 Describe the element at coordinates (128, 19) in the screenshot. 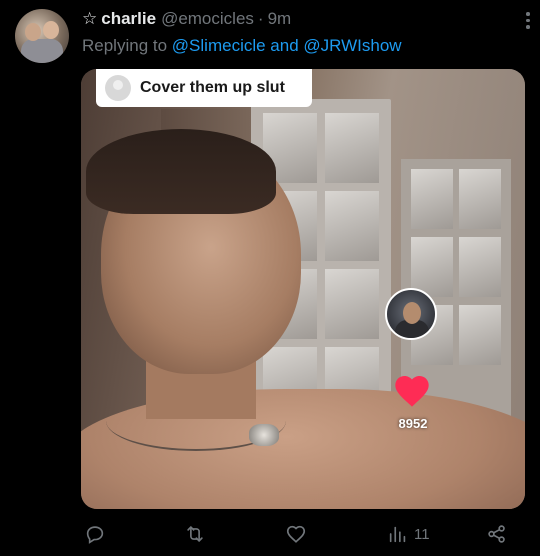

I see `display-name: charlie` at that location.